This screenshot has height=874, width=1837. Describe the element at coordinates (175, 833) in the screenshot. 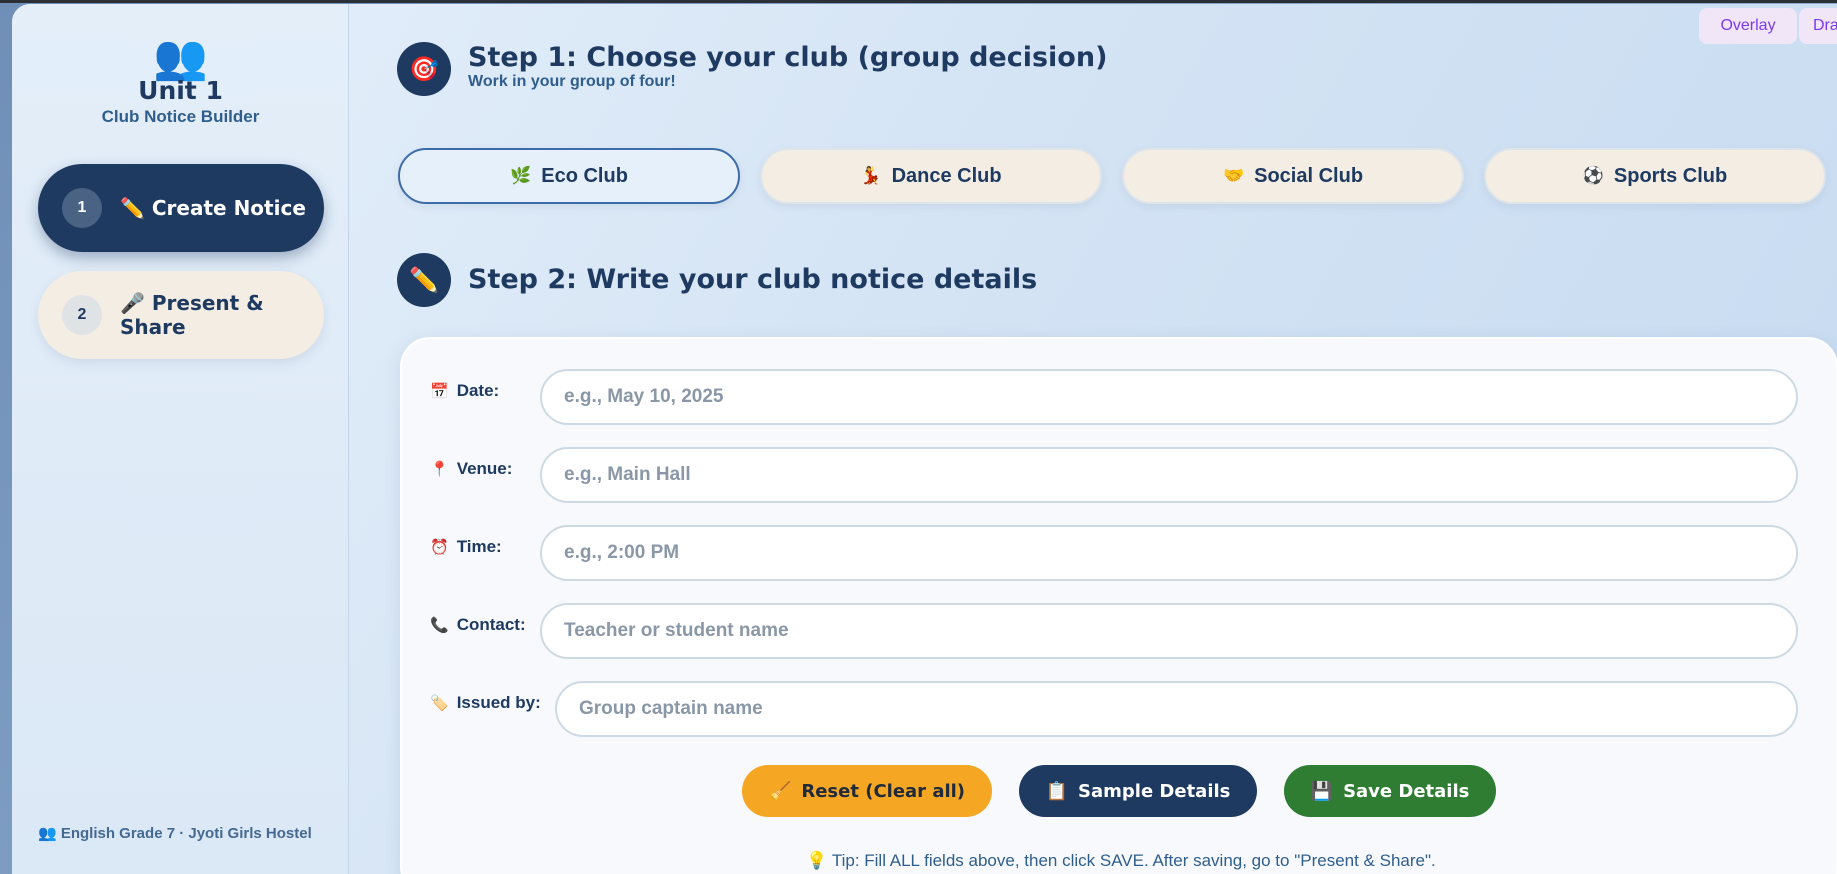

I see `sidebar-footer: 👥 English Grade 7 · Jyoti Girls Hostel` at that location.